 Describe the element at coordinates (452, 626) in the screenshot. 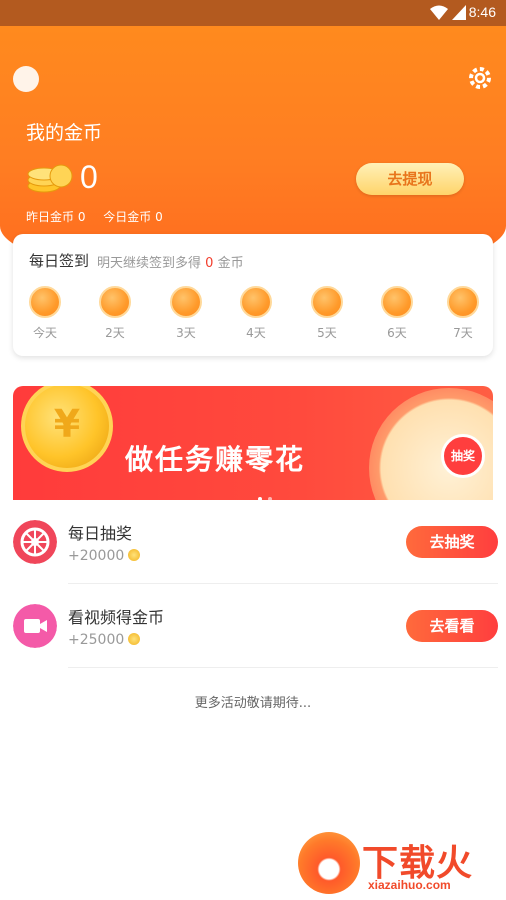

I see `go-watch-button: 去看看` at that location.